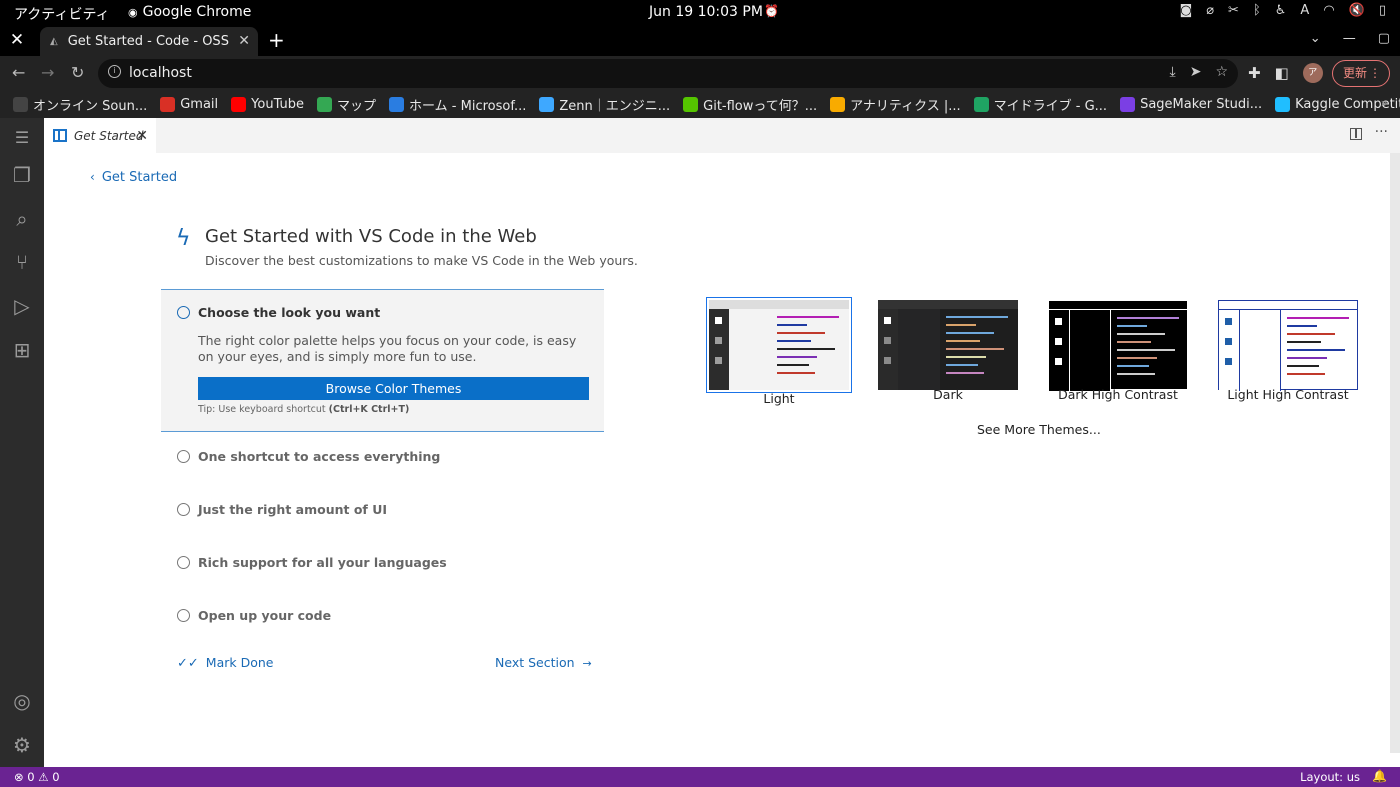 The width and height of the screenshot is (1400, 787). Describe the element at coordinates (22, 306) in the screenshot. I see `run-debug-icon: ▷` at that location.